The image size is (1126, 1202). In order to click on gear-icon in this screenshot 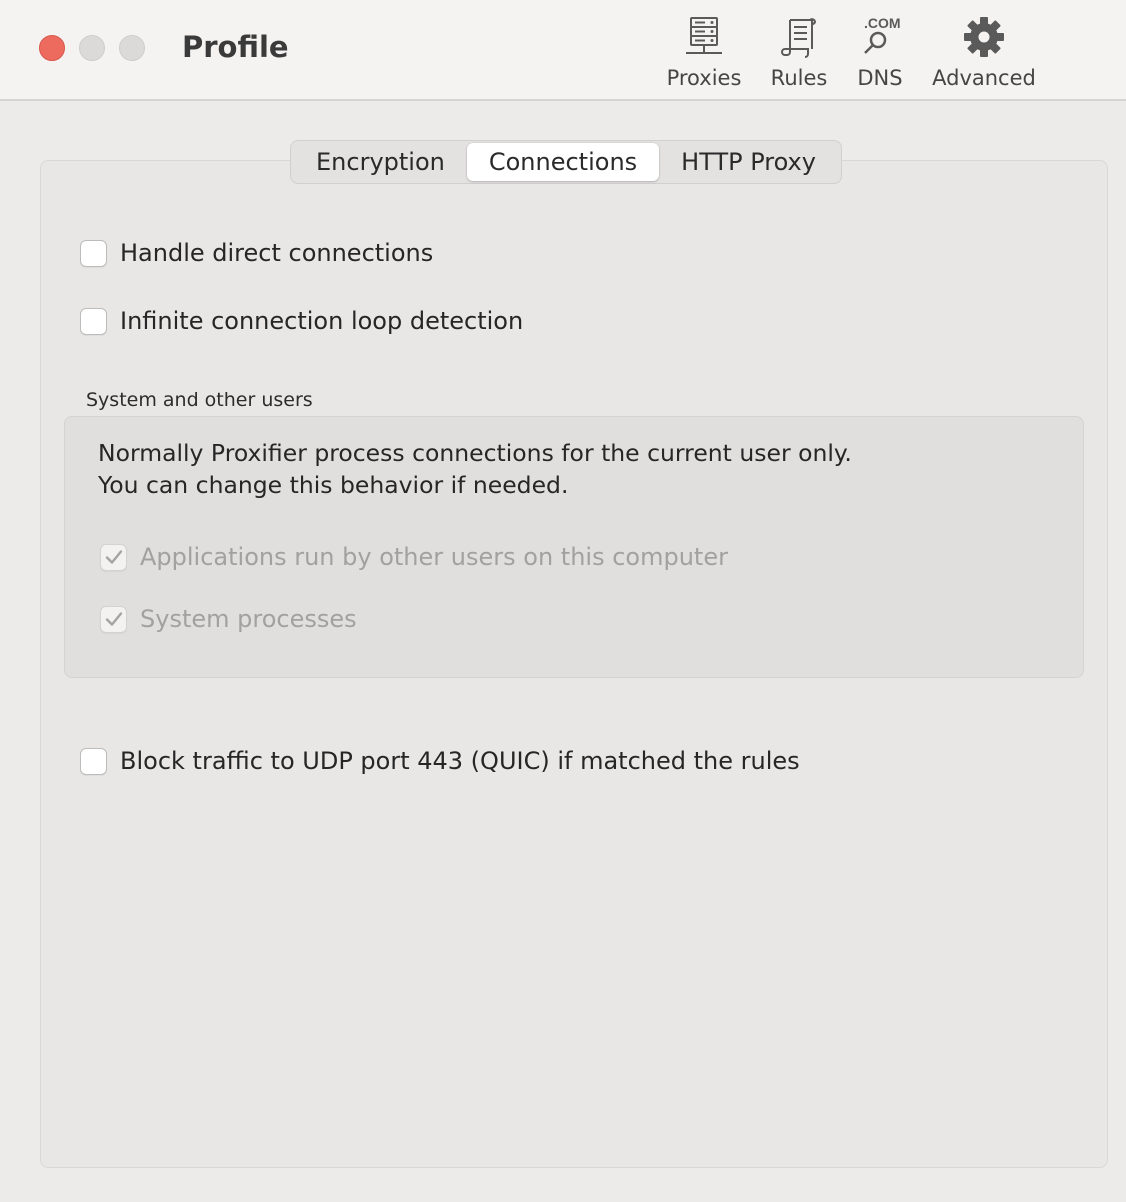, I will do `click(984, 37)`.